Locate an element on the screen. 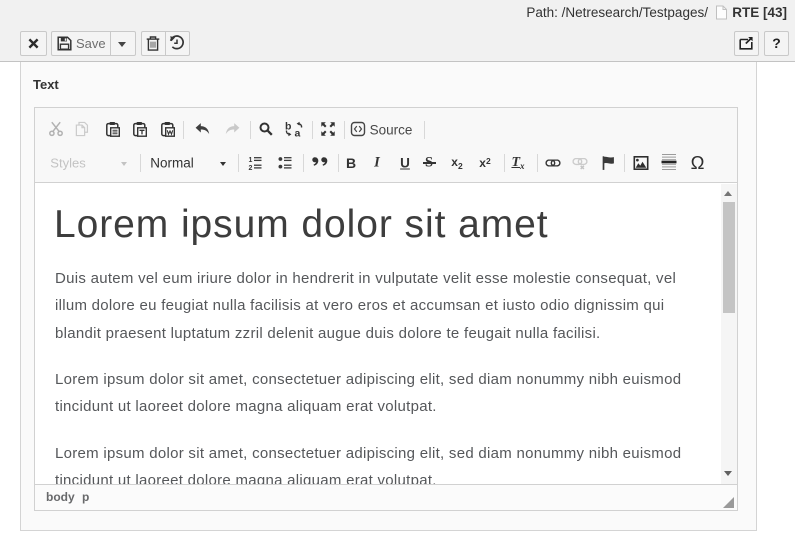 The width and height of the screenshot is (795, 535). svg-text: 2 is located at coordinates (251, 167).